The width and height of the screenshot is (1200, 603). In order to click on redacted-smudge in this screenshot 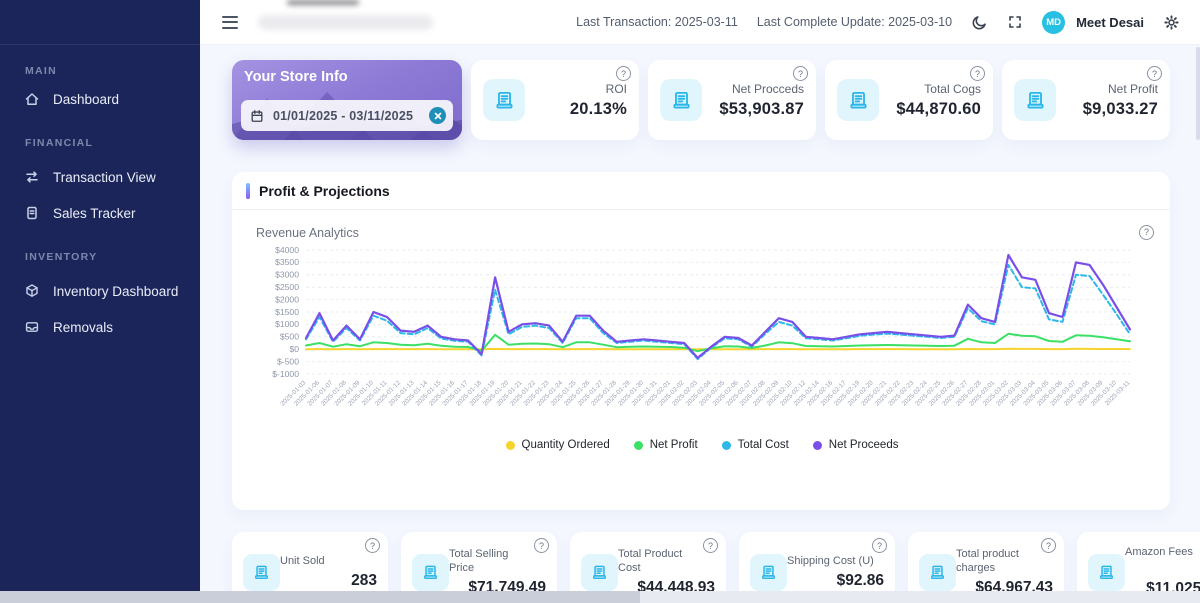, I will do `click(323, 2)`.